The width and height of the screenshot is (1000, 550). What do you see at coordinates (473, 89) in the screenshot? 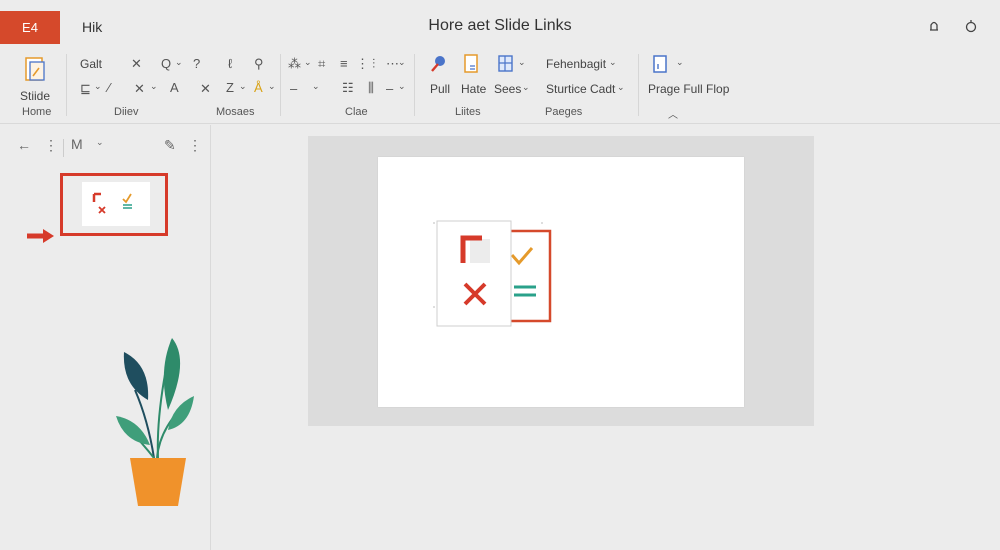
I see `hate-button: Hate` at bounding box center [473, 89].